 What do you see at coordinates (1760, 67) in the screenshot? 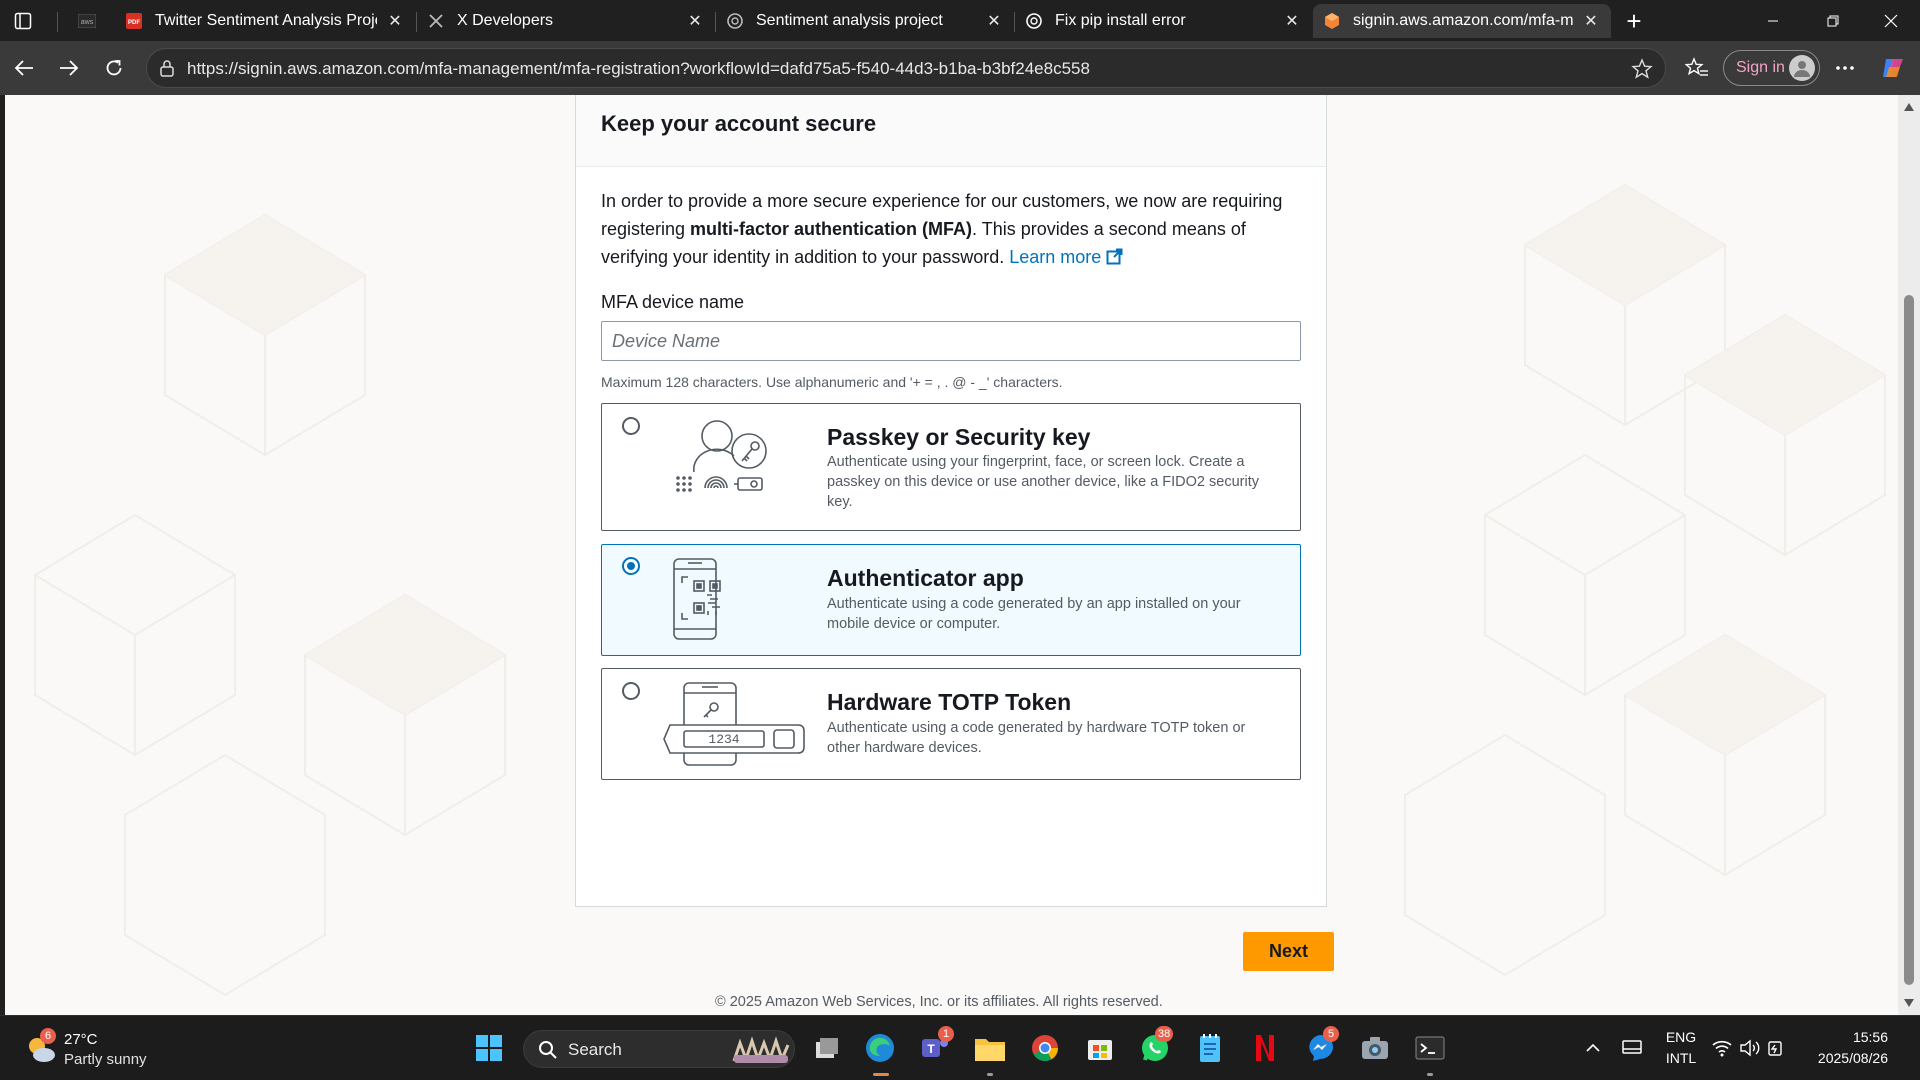
I see `sign-in-label: Sign in` at bounding box center [1760, 67].